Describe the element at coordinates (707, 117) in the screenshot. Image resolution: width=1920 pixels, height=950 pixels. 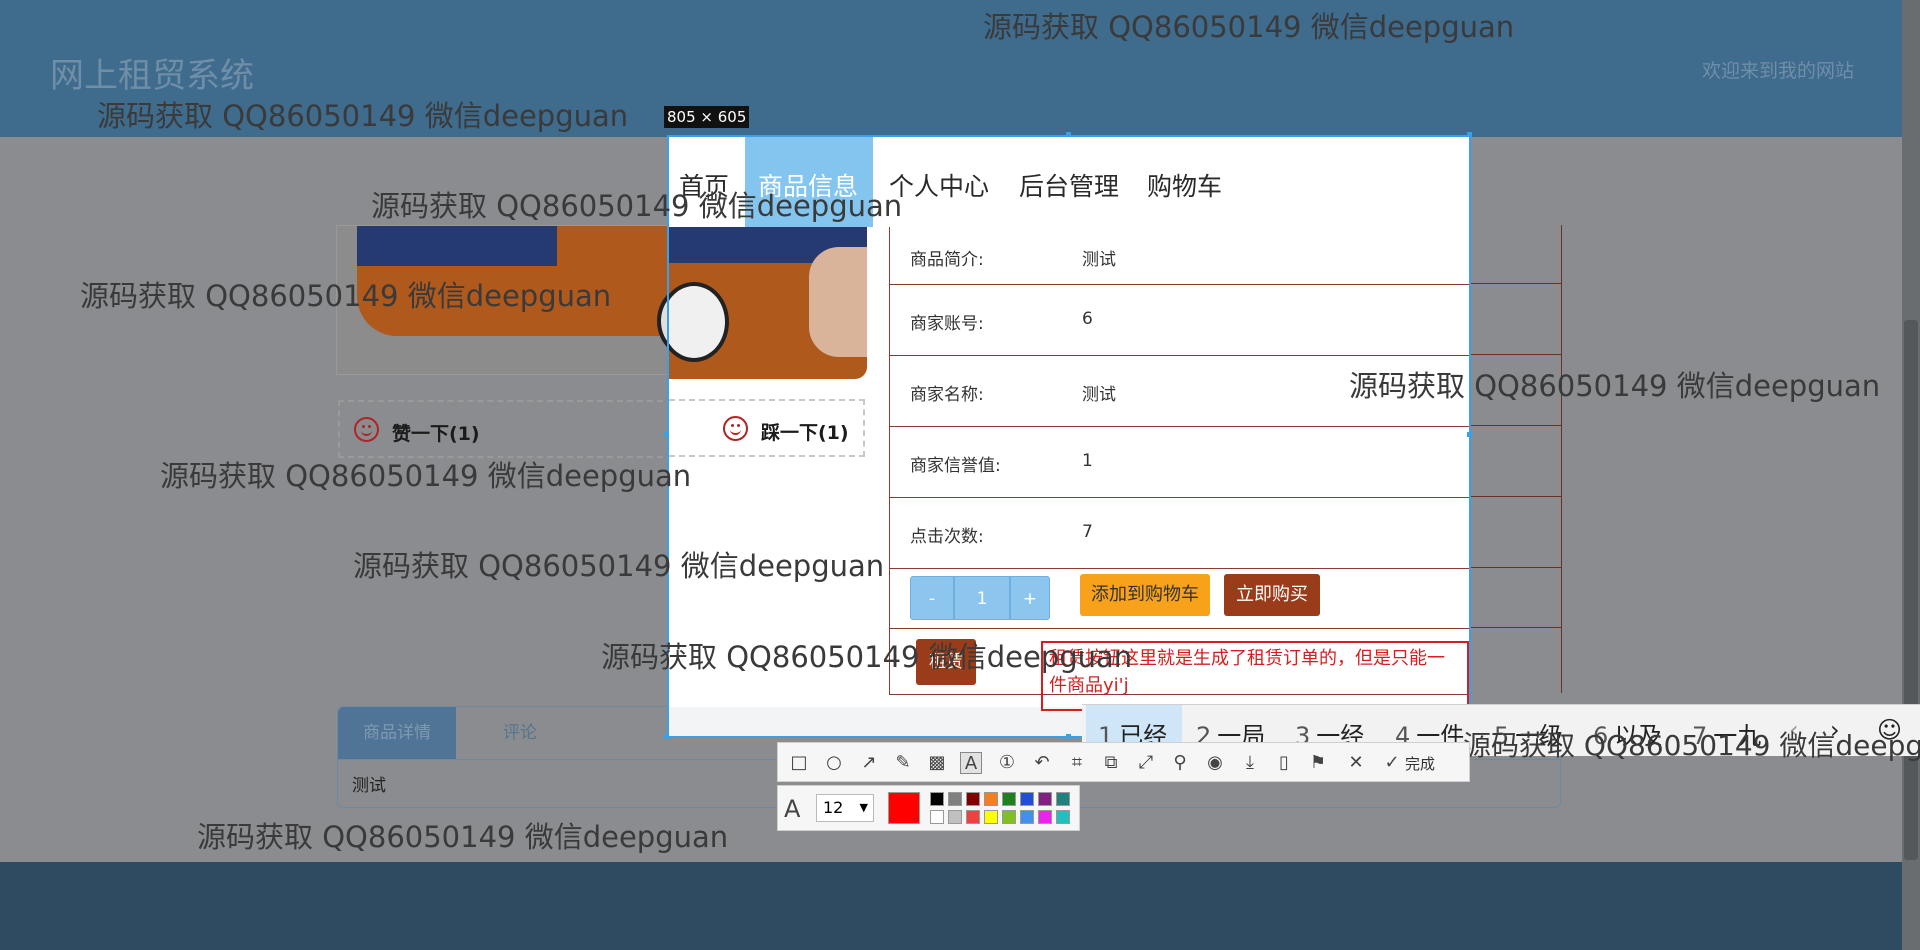
I see `selection-size-badge: 805 × 605` at that location.